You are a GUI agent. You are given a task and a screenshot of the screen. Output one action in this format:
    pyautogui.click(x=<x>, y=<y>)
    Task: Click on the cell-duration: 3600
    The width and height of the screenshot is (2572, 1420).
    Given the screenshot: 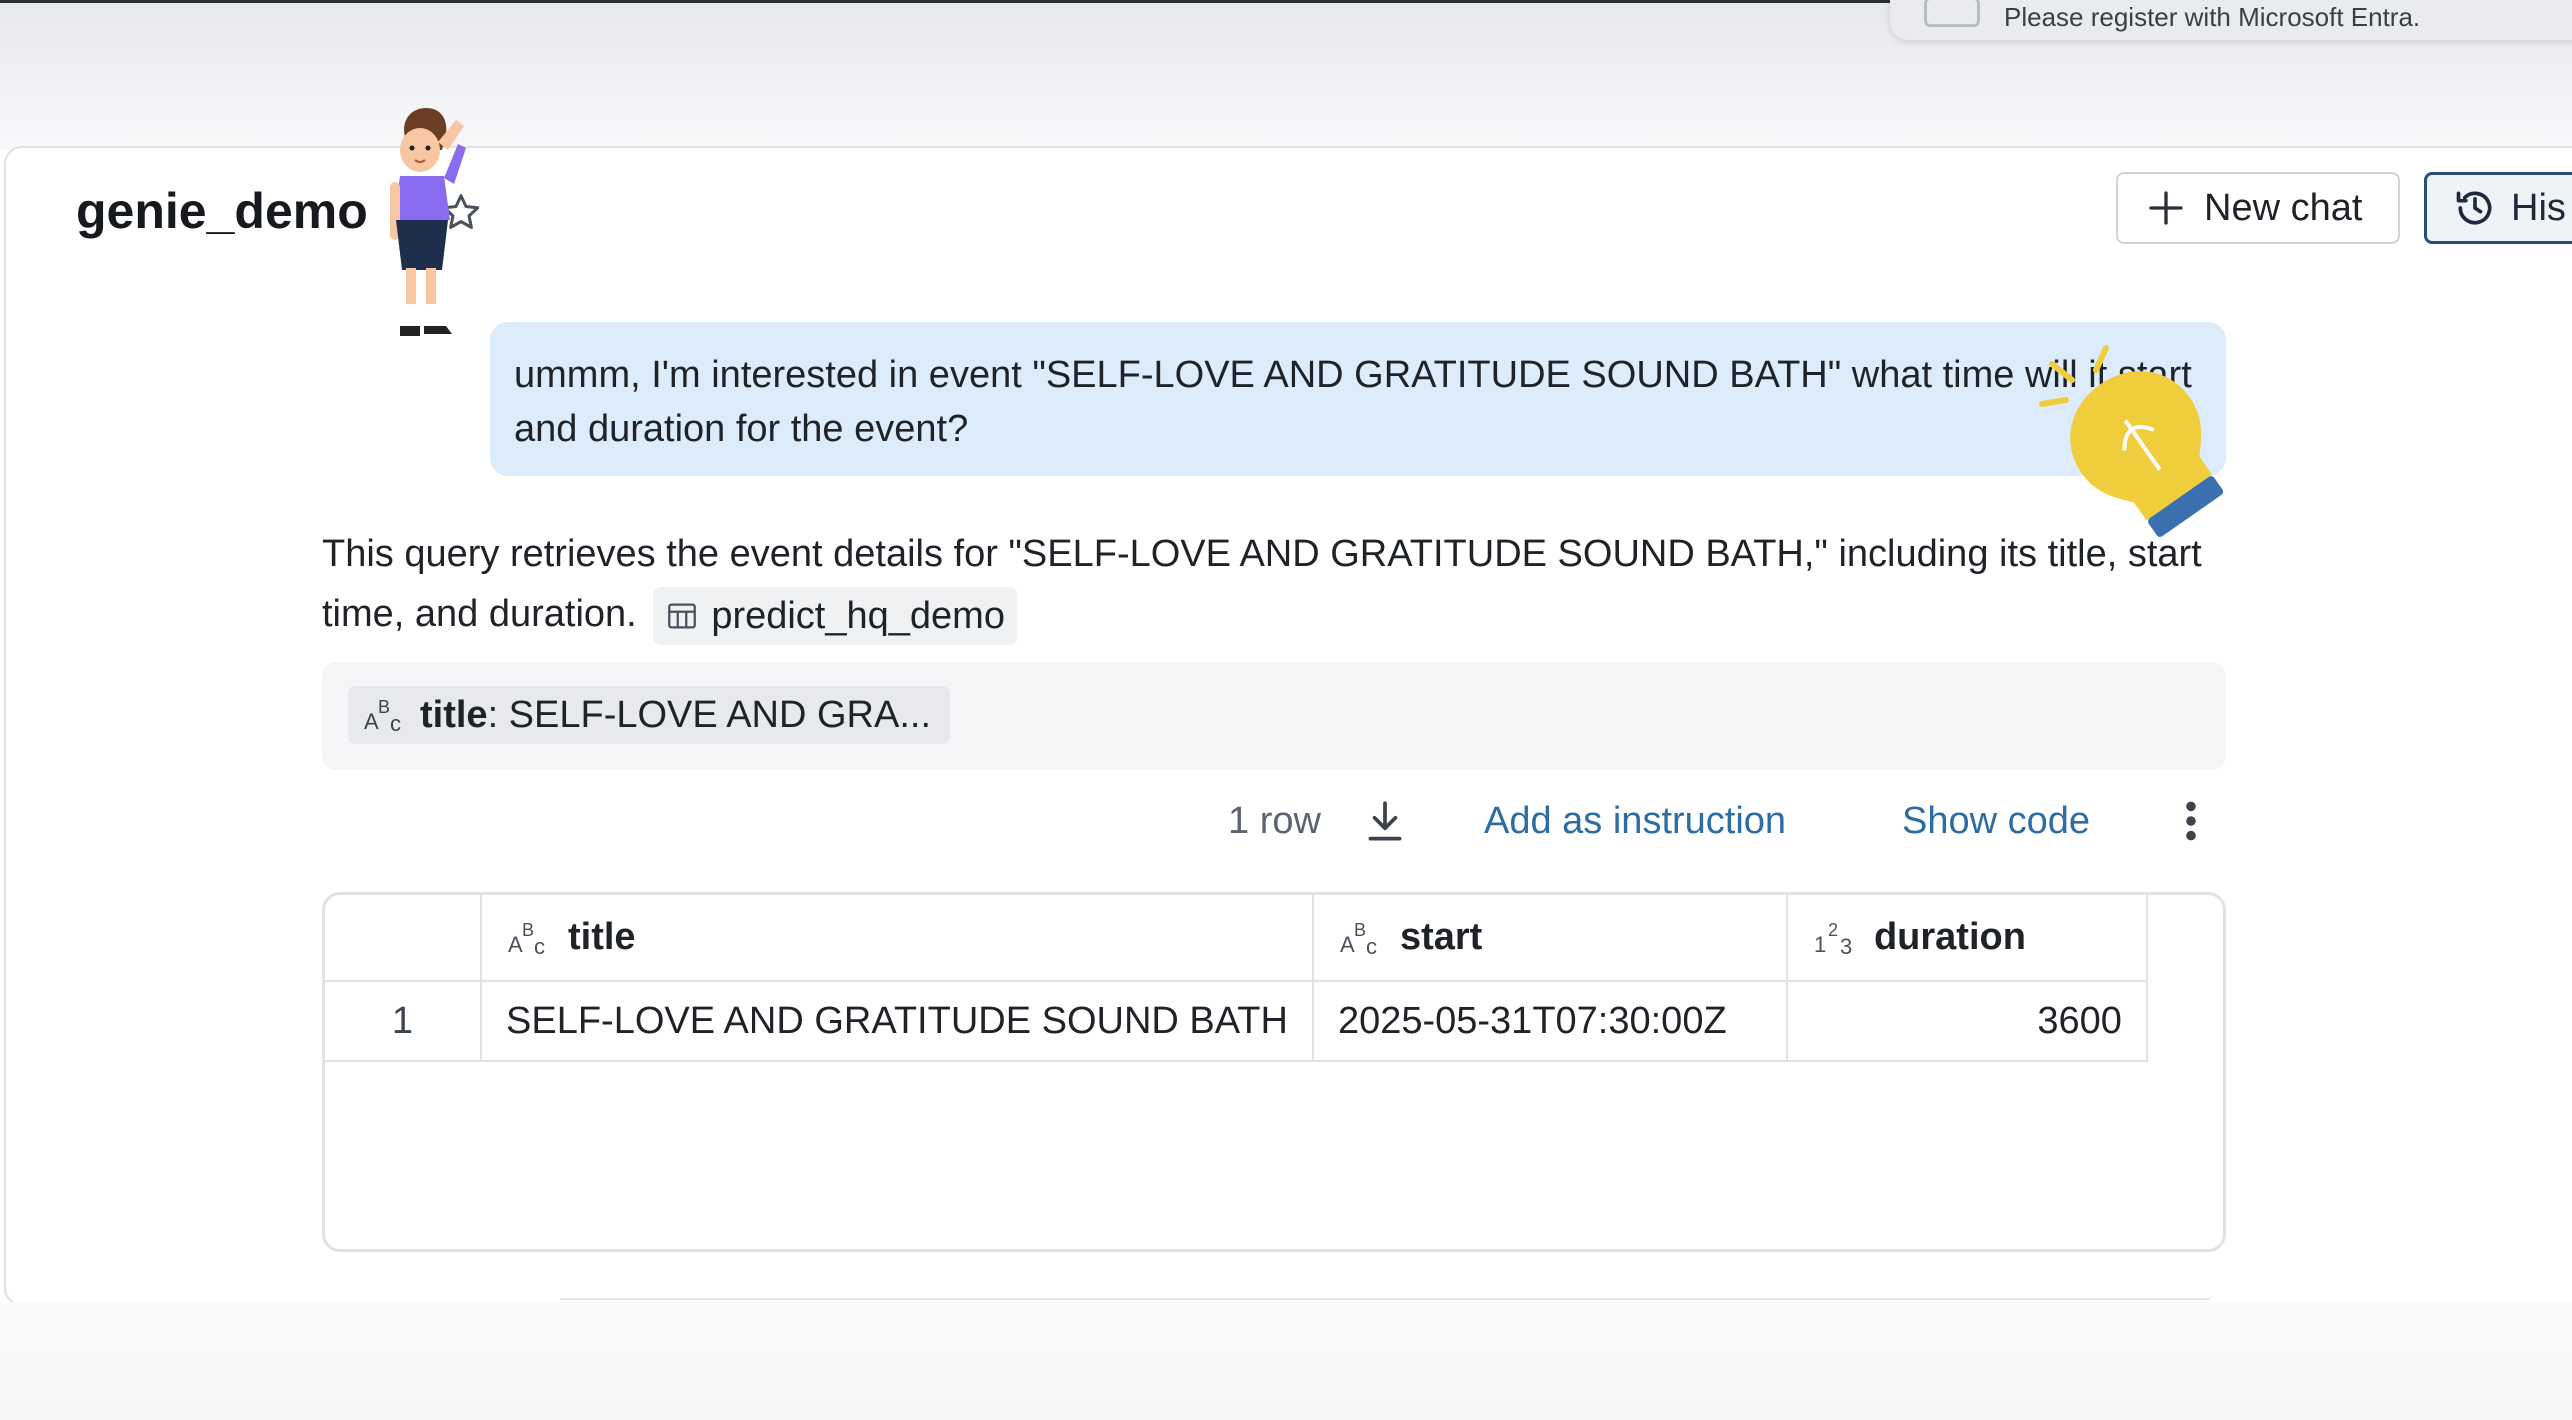 What is the action you would take?
    pyautogui.click(x=1966, y=1021)
    